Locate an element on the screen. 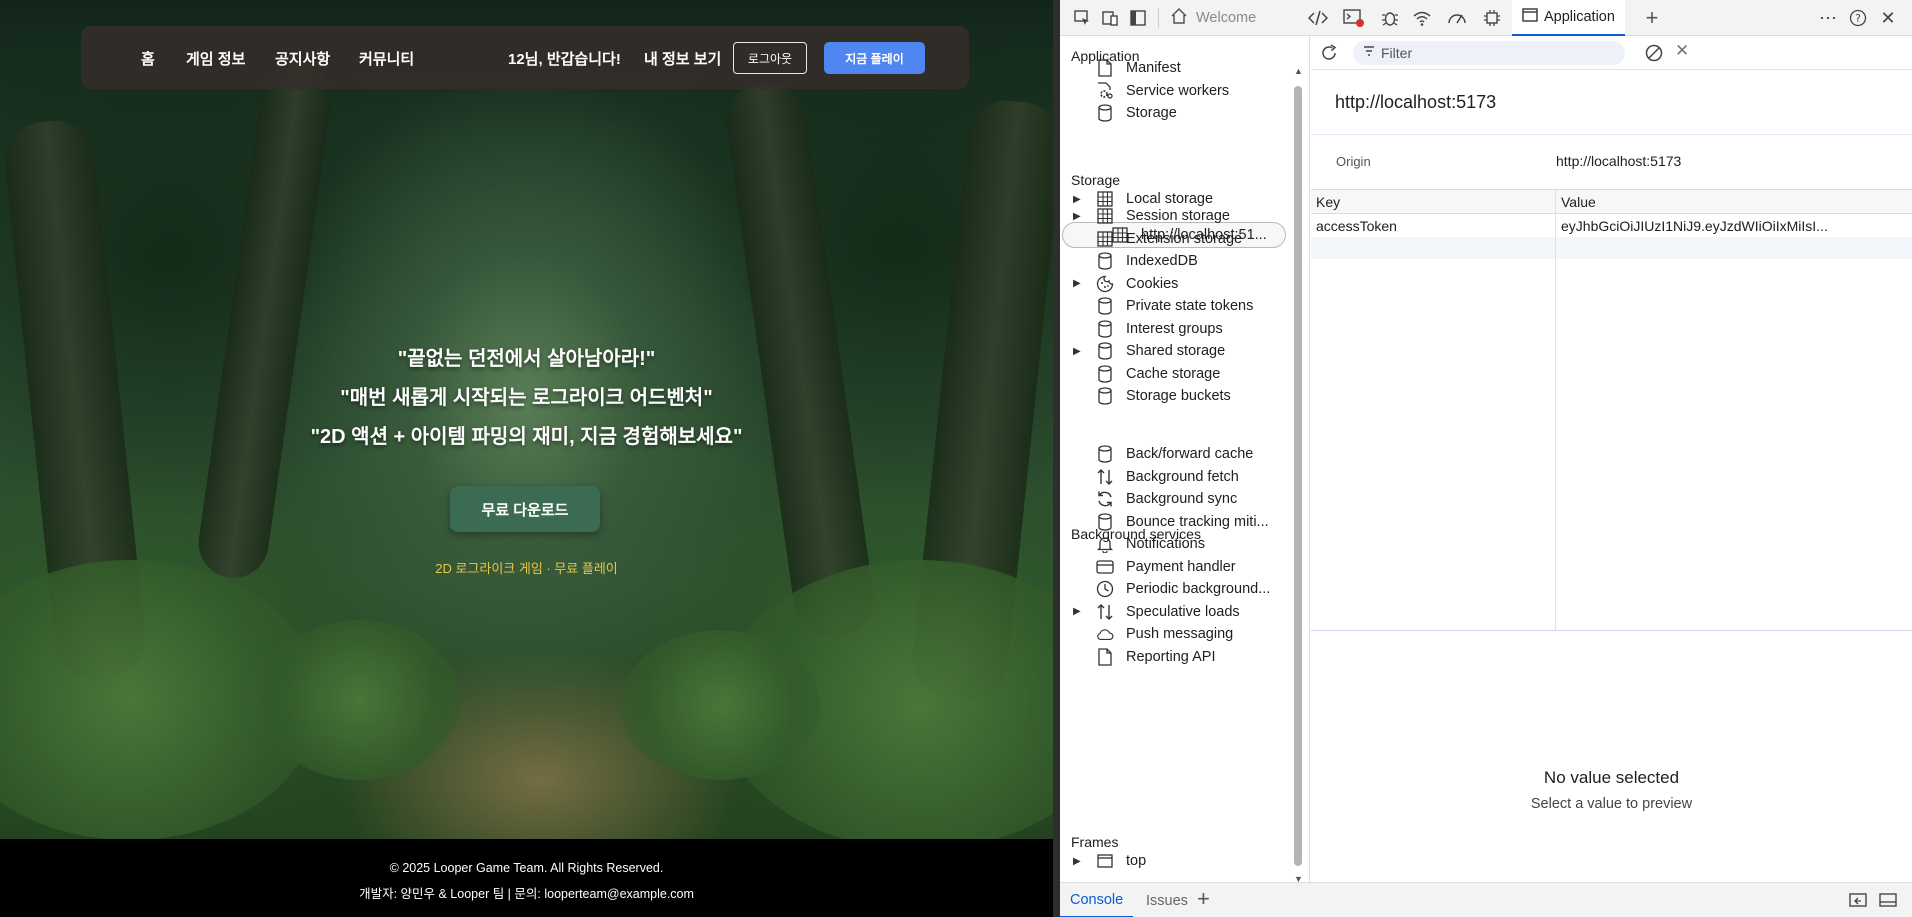 The height and width of the screenshot is (917, 1912). scroll-up-icon: ▲ is located at coordinates (1298, 71).